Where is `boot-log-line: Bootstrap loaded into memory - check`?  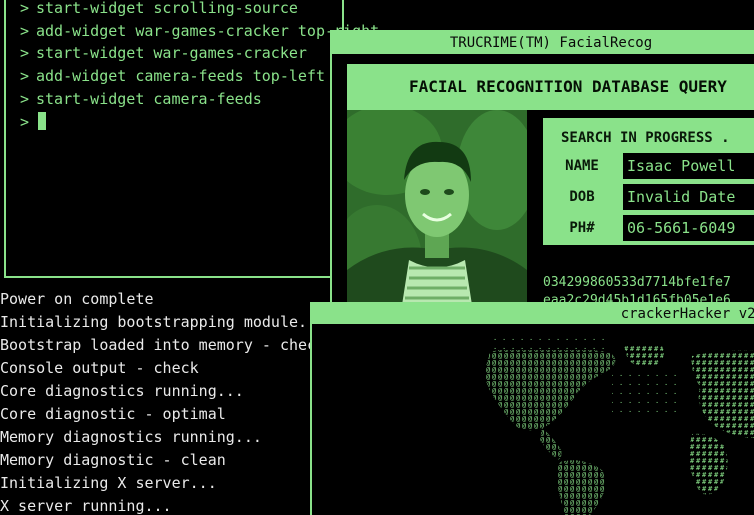 boot-log-line: Bootstrap loaded into memory - check is located at coordinates (163, 345).